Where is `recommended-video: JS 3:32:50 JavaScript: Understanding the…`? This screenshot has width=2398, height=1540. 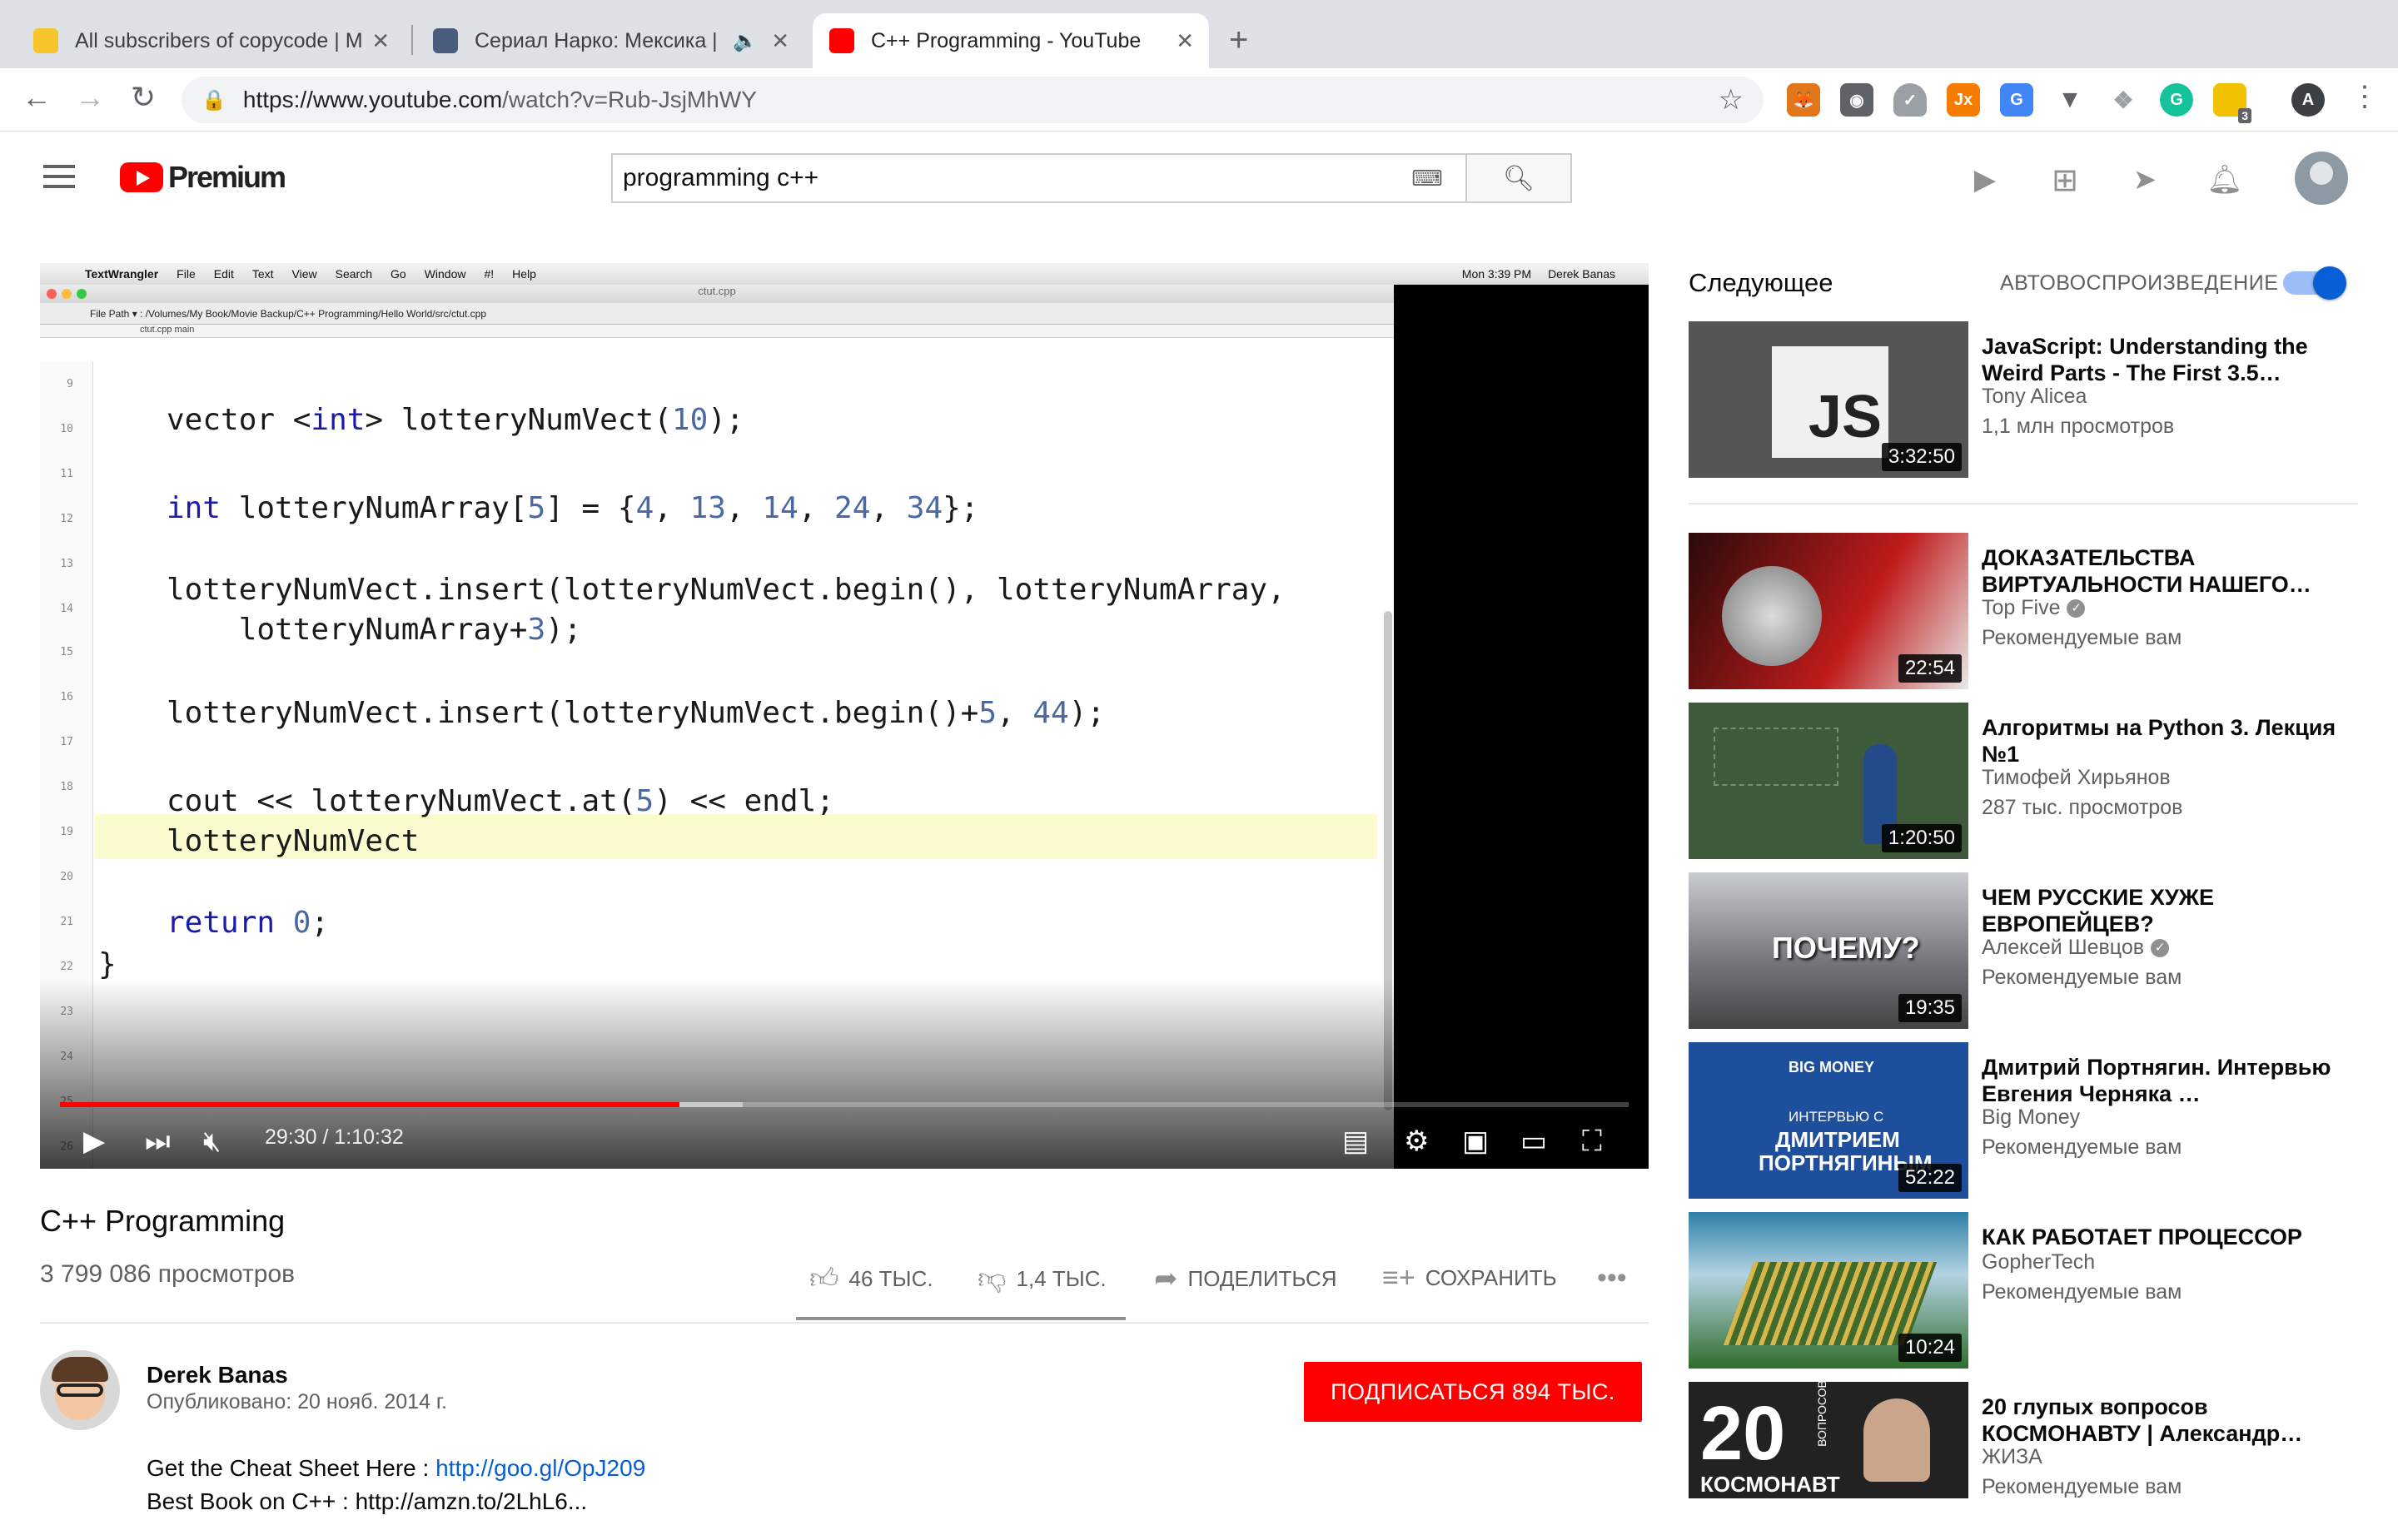
recommended-video: JS 3:32:50 JavaScript: Understanding the… is located at coordinates (2034, 400).